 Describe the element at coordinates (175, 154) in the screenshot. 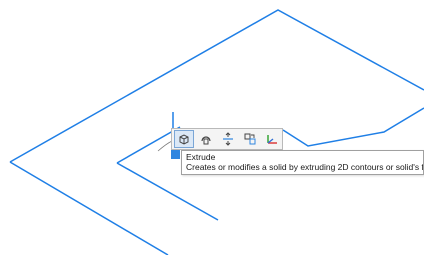

I see `grip-handle` at that location.